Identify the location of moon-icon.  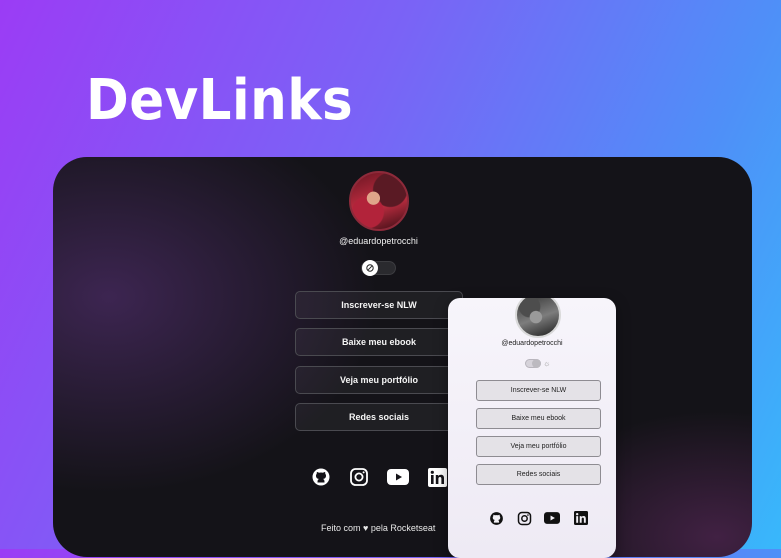
(370, 268).